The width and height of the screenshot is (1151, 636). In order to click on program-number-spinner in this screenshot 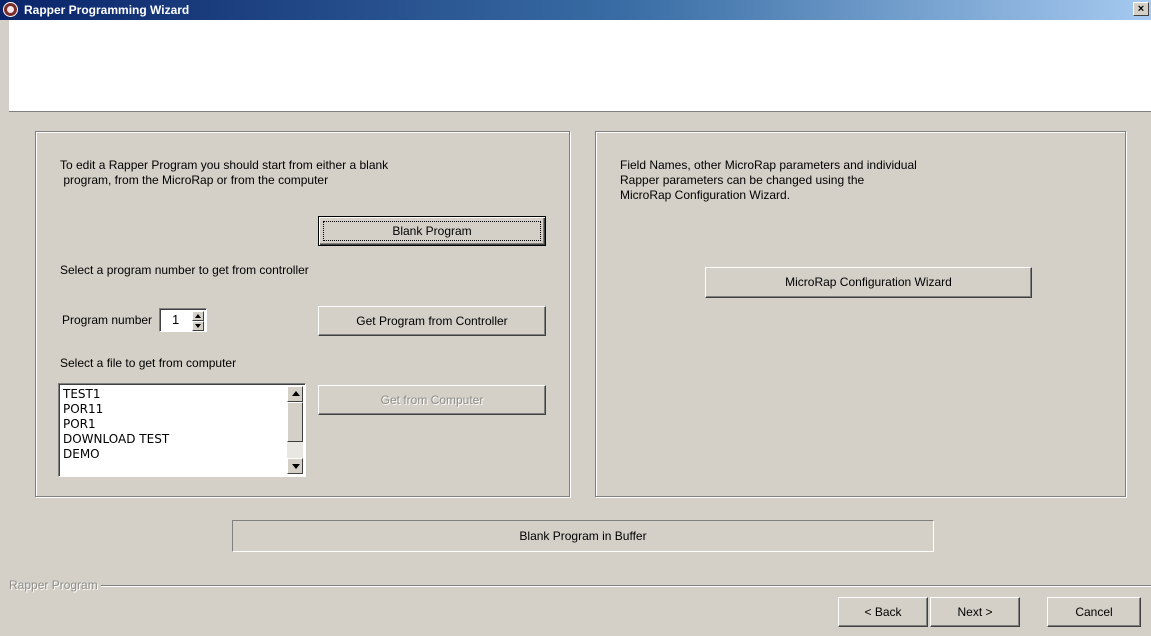, I will do `click(198, 321)`.